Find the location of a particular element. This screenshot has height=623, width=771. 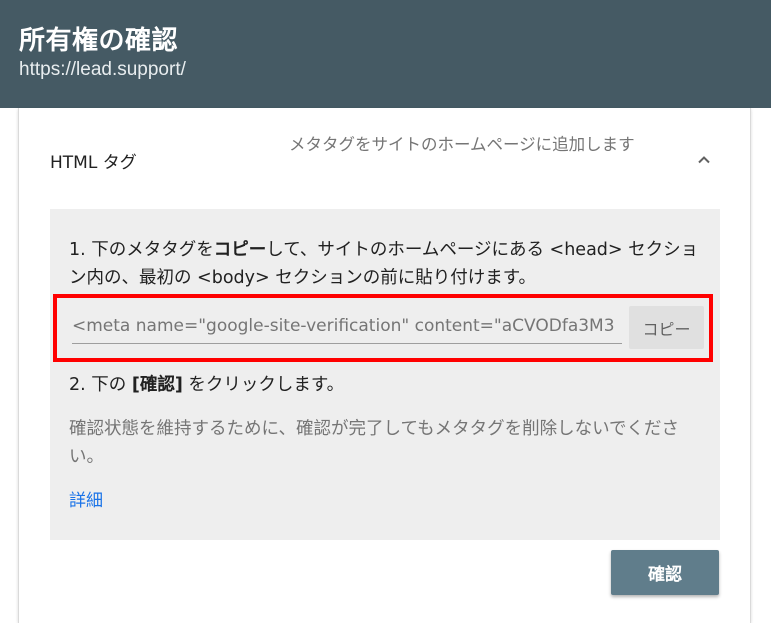

verify-button: 確認 is located at coordinates (665, 572).